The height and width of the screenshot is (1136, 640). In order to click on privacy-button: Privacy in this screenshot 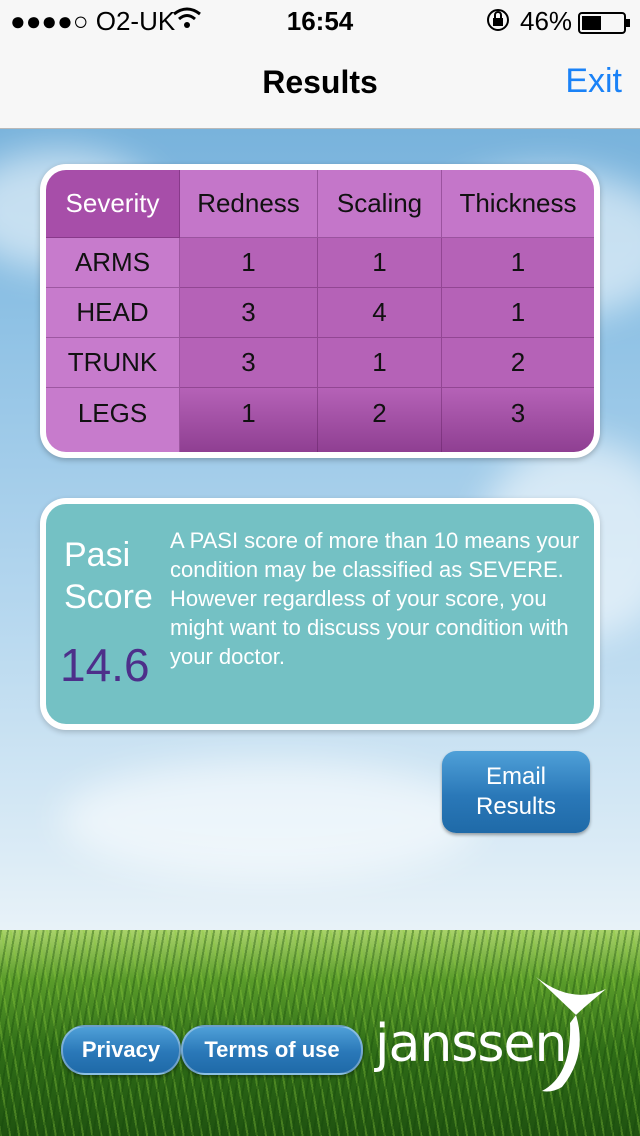, I will do `click(121, 1050)`.